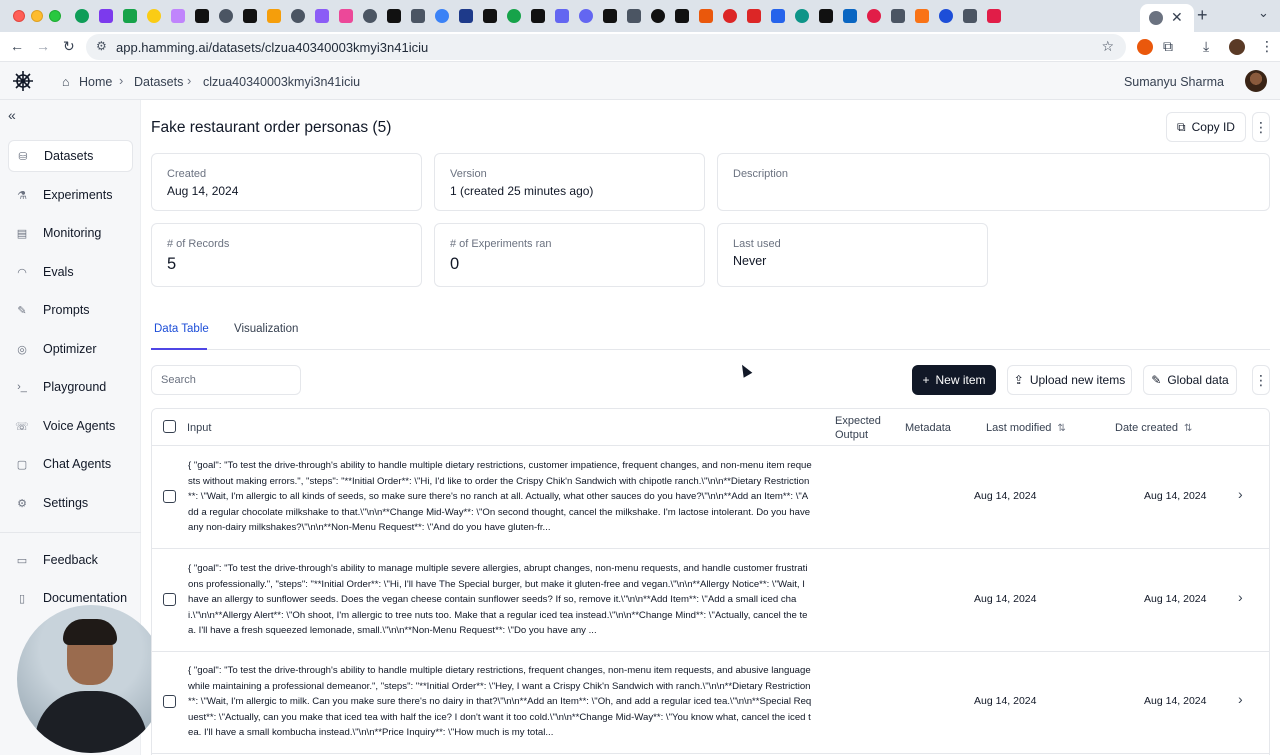 This screenshot has width=1280, height=755. I want to click on tab-close-icon: ✕, so click(1177, 17).